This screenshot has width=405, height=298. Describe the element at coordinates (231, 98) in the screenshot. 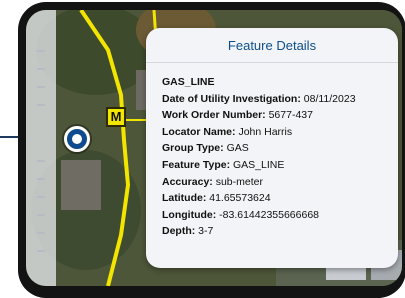

I see `attribute-label: Date of Utility Investigation:` at that location.